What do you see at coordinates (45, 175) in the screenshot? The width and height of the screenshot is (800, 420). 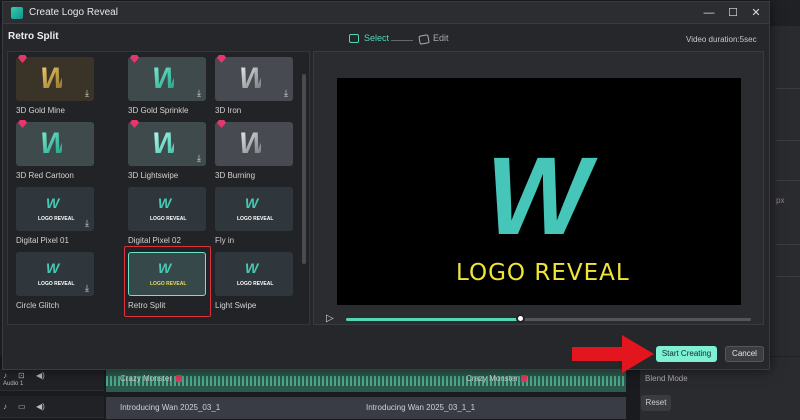 I see `template-label: 3D Red Cartoon` at bounding box center [45, 175].